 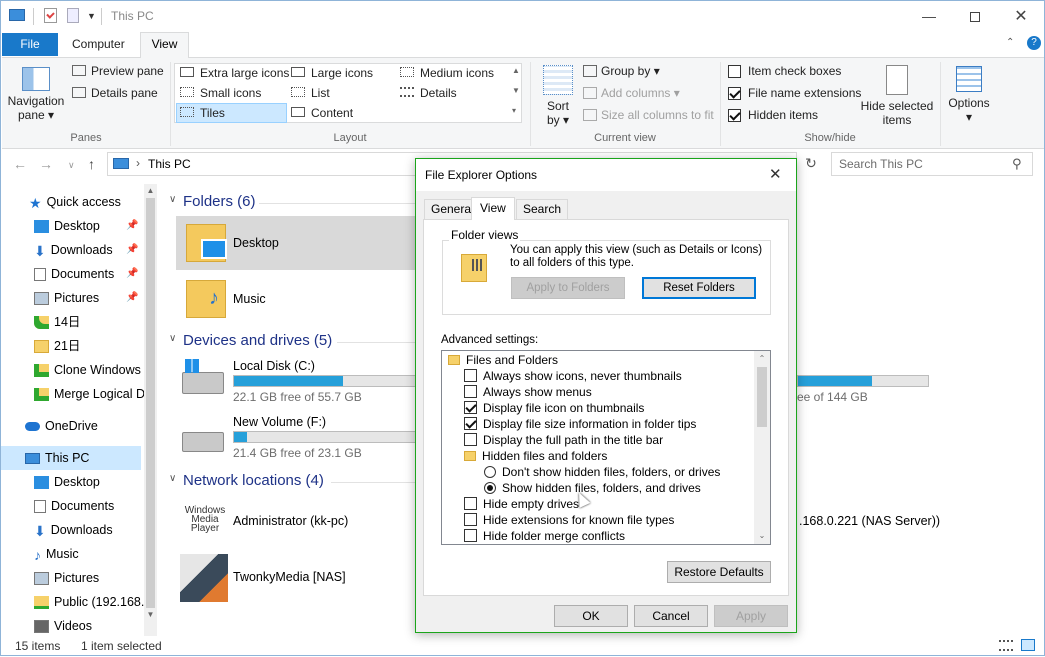 What do you see at coordinates (231, 113) in the screenshot?
I see `layout-tiles: Tiles` at bounding box center [231, 113].